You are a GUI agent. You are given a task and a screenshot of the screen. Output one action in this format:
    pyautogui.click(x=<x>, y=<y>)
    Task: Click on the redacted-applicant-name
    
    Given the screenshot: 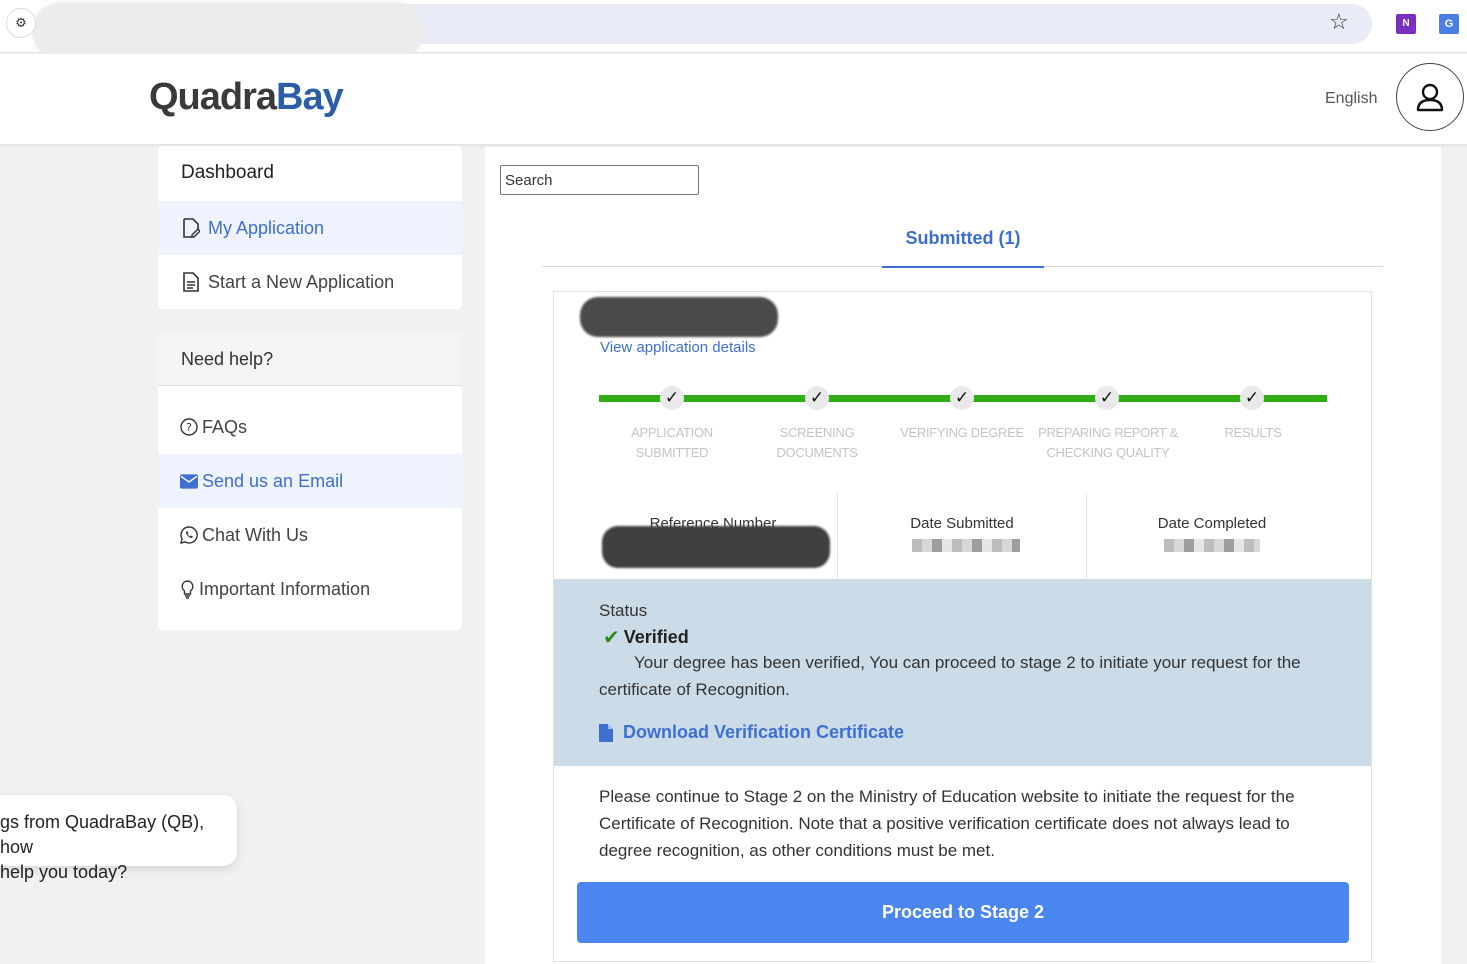 What is the action you would take?
    pyautogui.click(x=679, y=317)
    